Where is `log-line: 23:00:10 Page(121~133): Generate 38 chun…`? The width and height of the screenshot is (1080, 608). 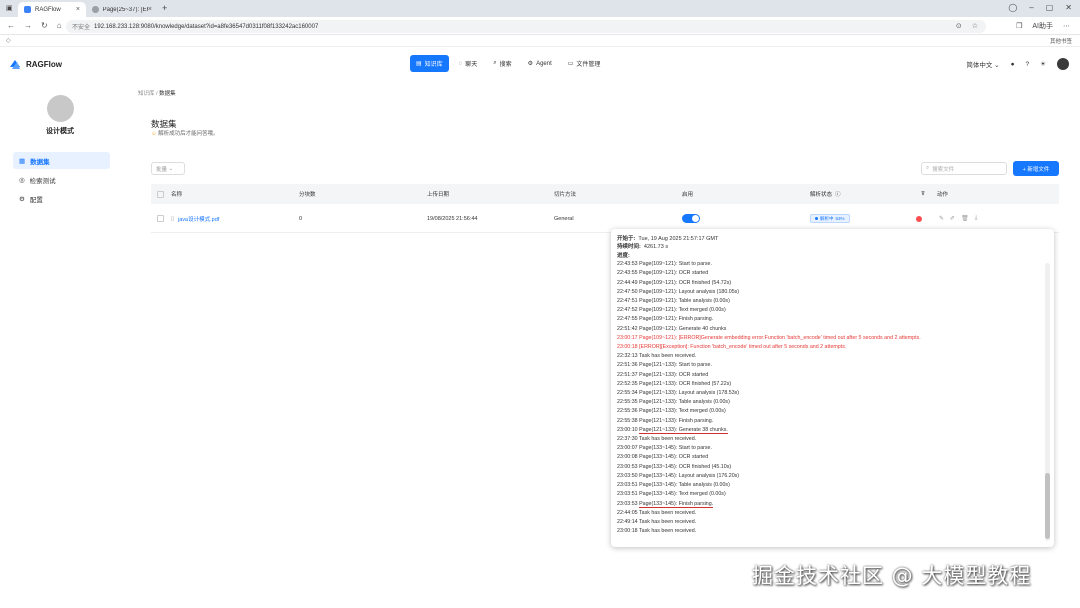
log-line: 23:00:10 Page(121~133): Generate 38 chun… is located at coordinates (832, 430).